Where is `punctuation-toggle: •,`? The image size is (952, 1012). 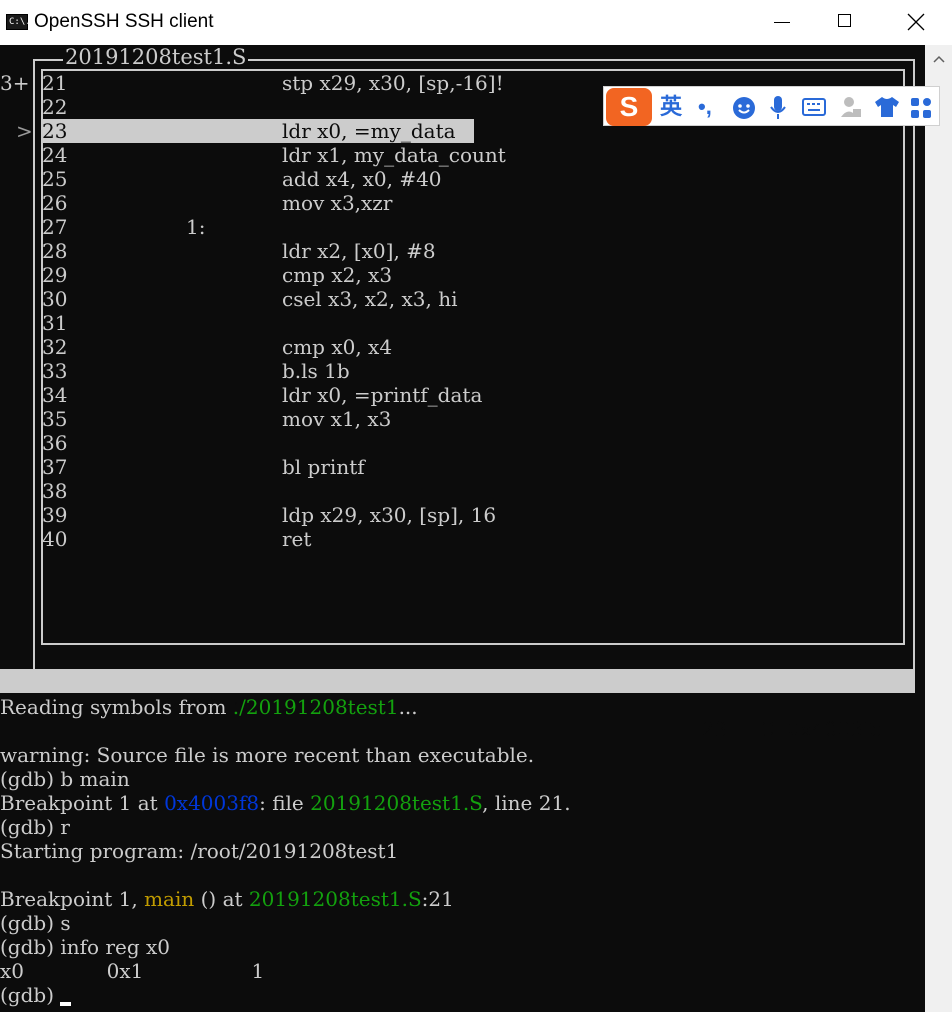
punctuation-toggle: •, is located at coordinates (705, 107).